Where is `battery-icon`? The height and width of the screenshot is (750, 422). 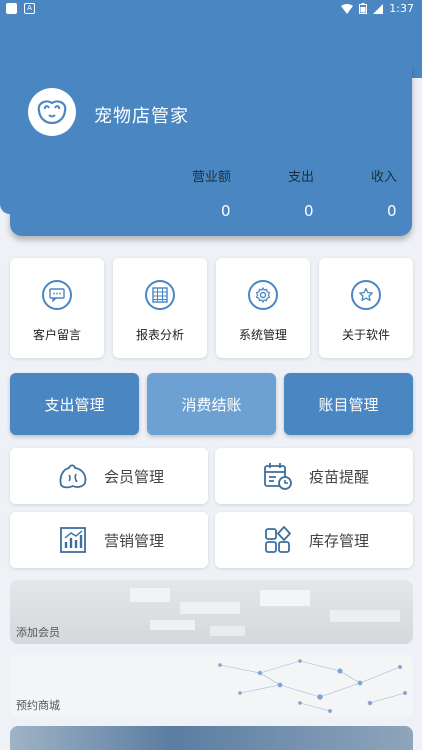 battery-icon is located at coordinates (363, 8).